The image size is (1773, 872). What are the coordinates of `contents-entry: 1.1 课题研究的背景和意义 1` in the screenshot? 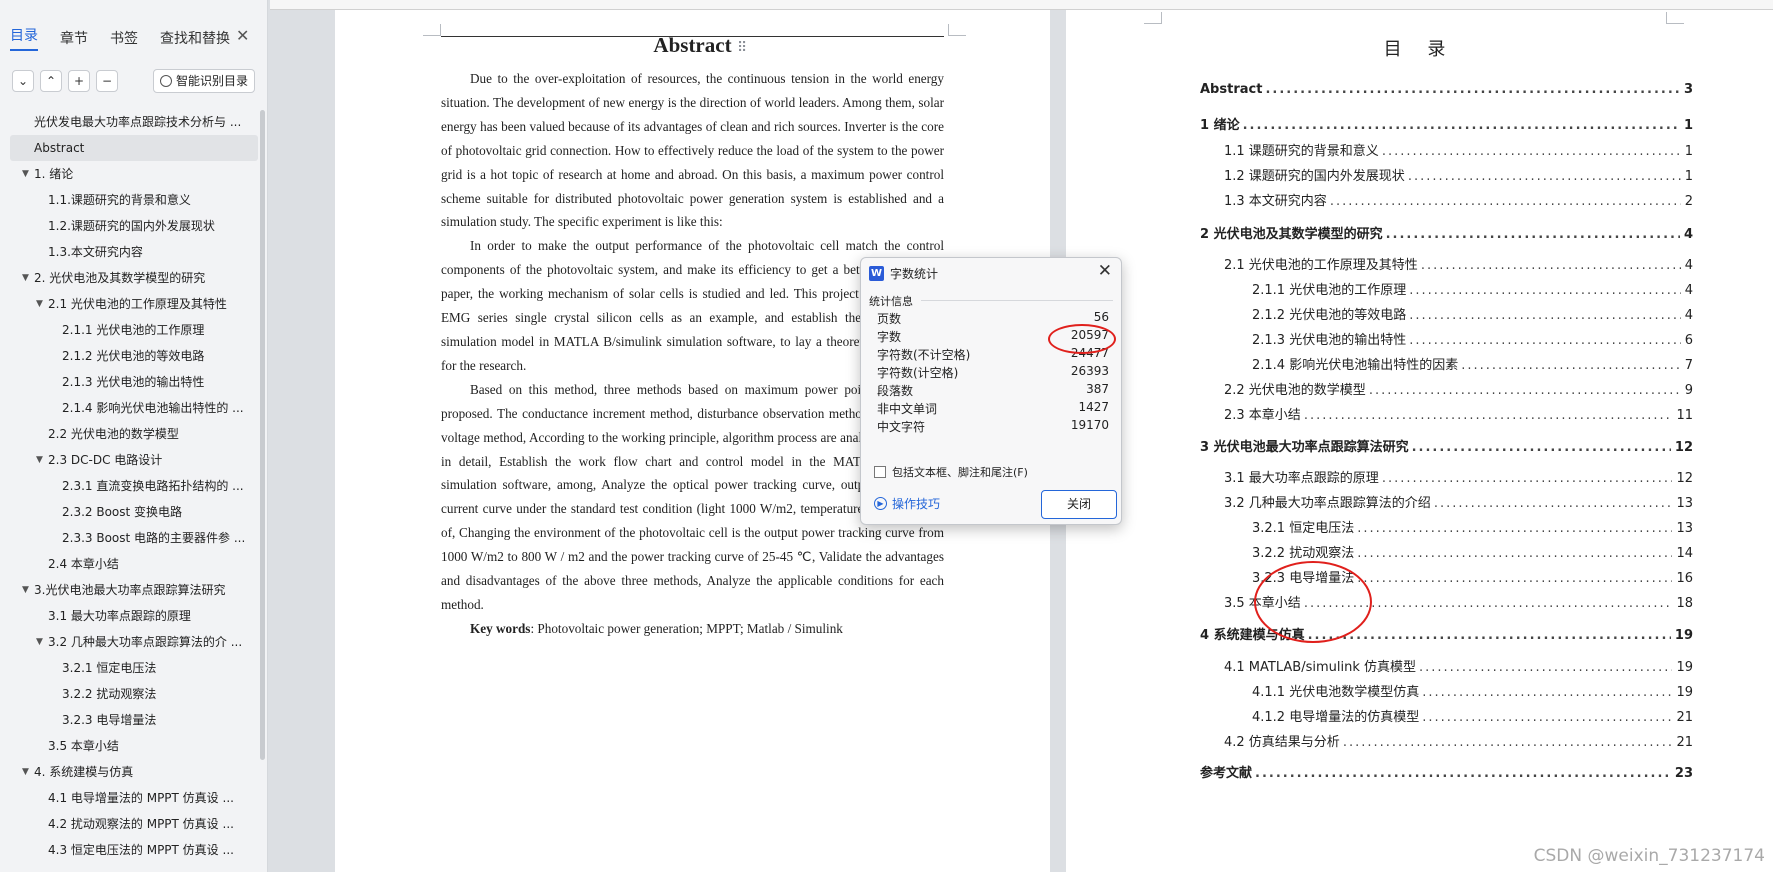 It's located at (1458, 149).